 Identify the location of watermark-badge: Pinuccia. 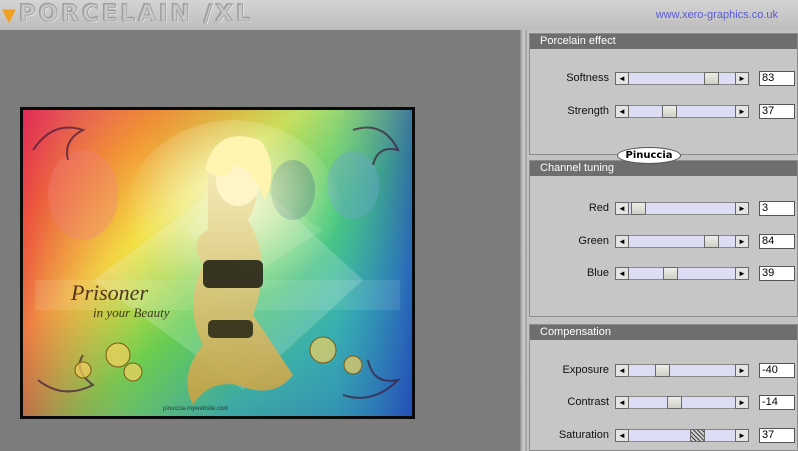
(649, 155).